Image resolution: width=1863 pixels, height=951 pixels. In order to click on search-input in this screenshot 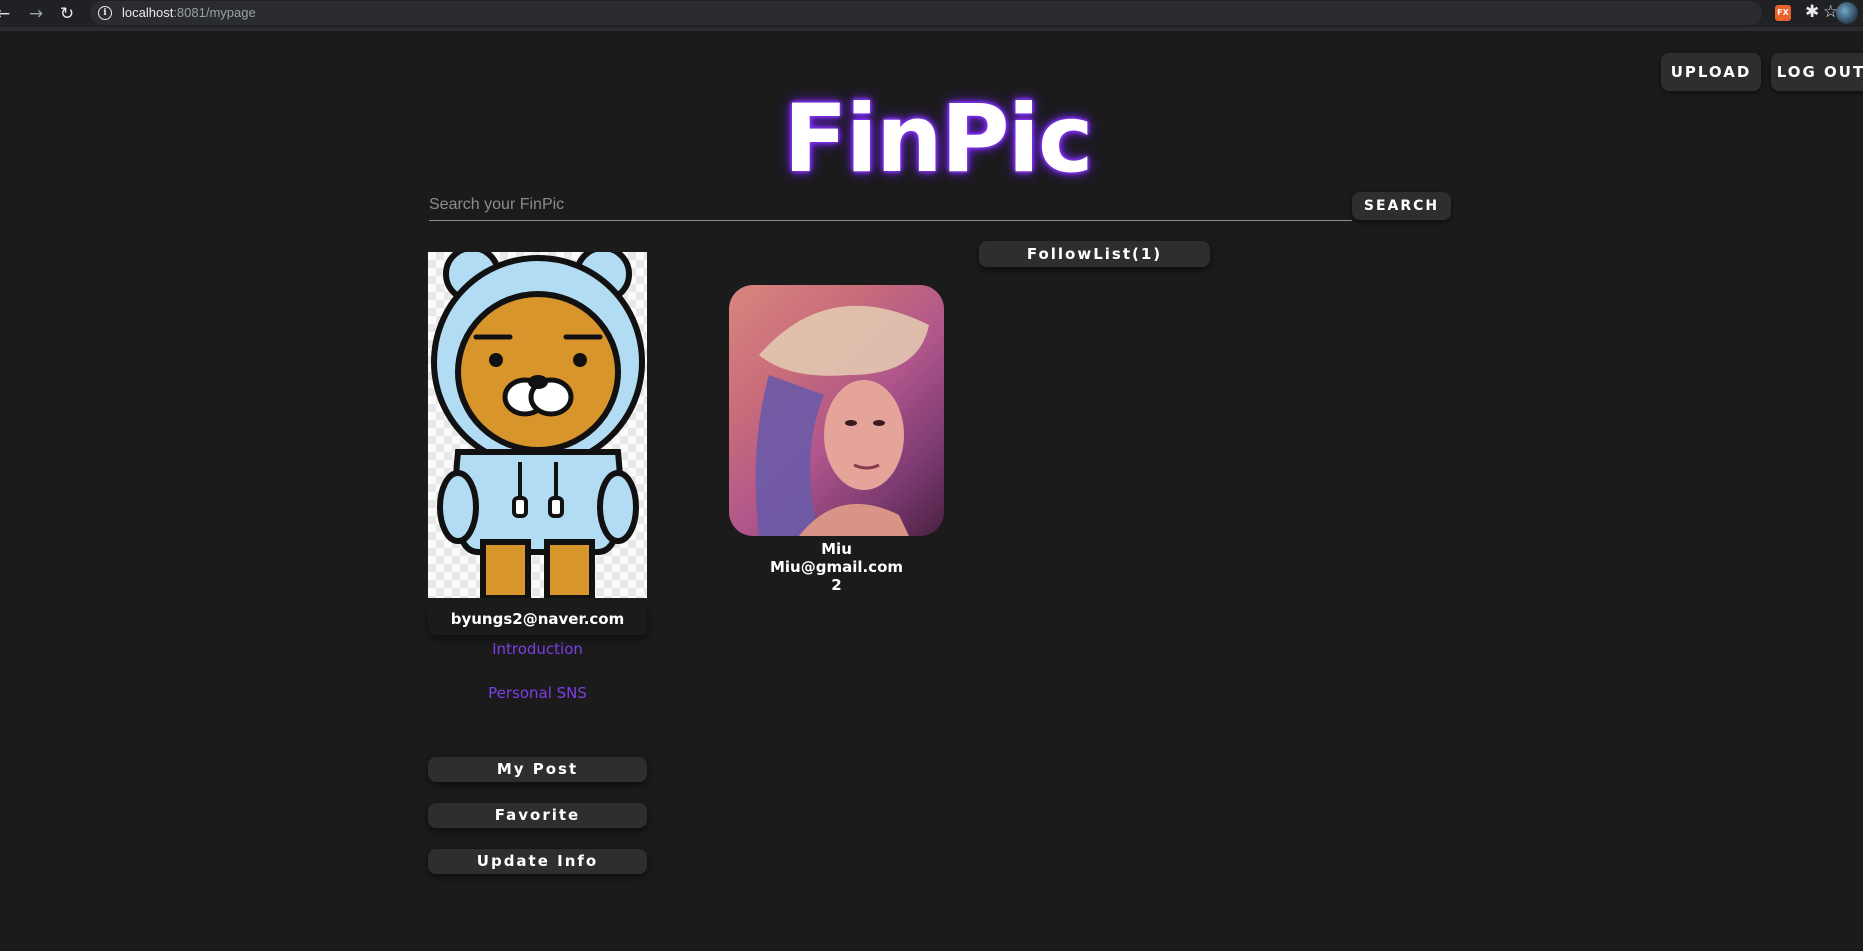, I will do `click(889, 205)`.